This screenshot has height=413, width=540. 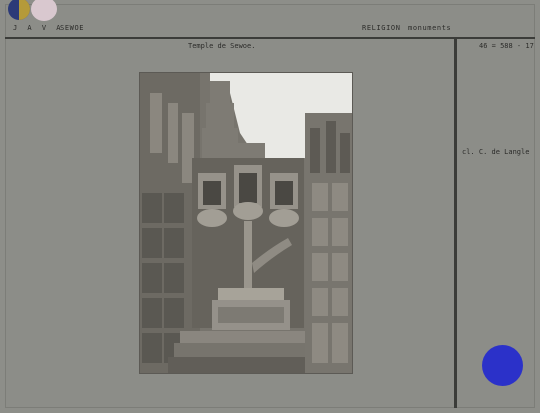 What do you see at coordinates (506, 46) in the screenshot?
I see `reference-number: 46 = 588 - 17` at bounding box center [506, 46].